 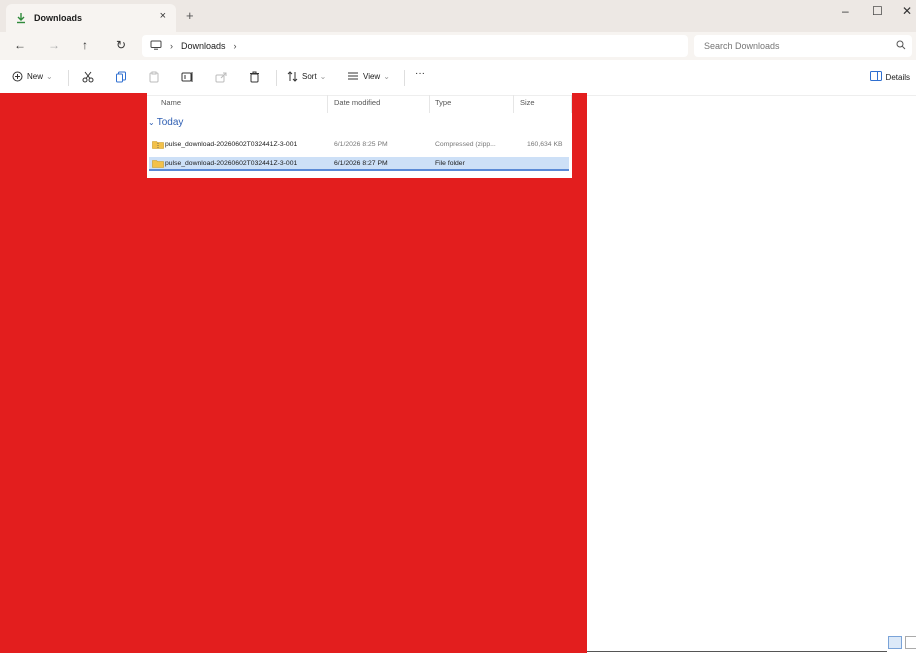 I want to click on column-header-type: Type, so click(x=443, y=102).